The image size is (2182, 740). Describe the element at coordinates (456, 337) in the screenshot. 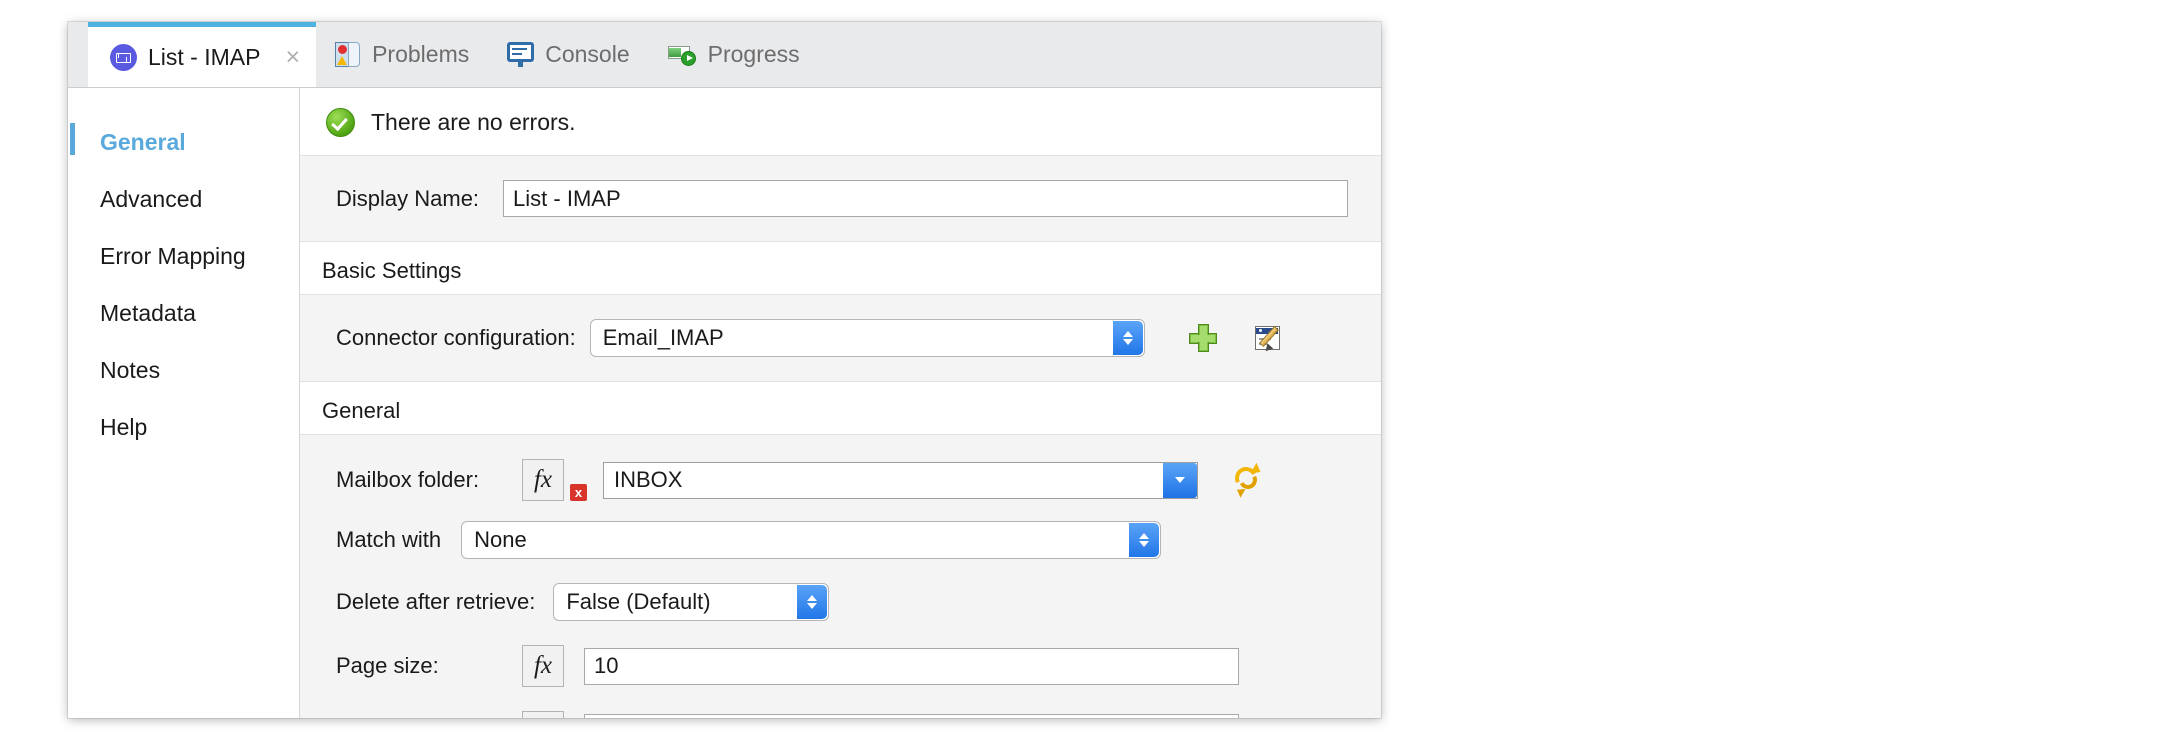

I see `connector-config-label: Connector configuration:` at that location.